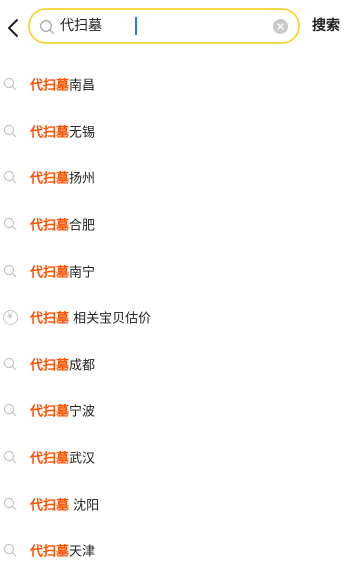 The image size is (351, 586). Describe the element at coordinates (175, 457) in the screenshot. I see `suggestion-item: 代扫墓武汉` at that location.